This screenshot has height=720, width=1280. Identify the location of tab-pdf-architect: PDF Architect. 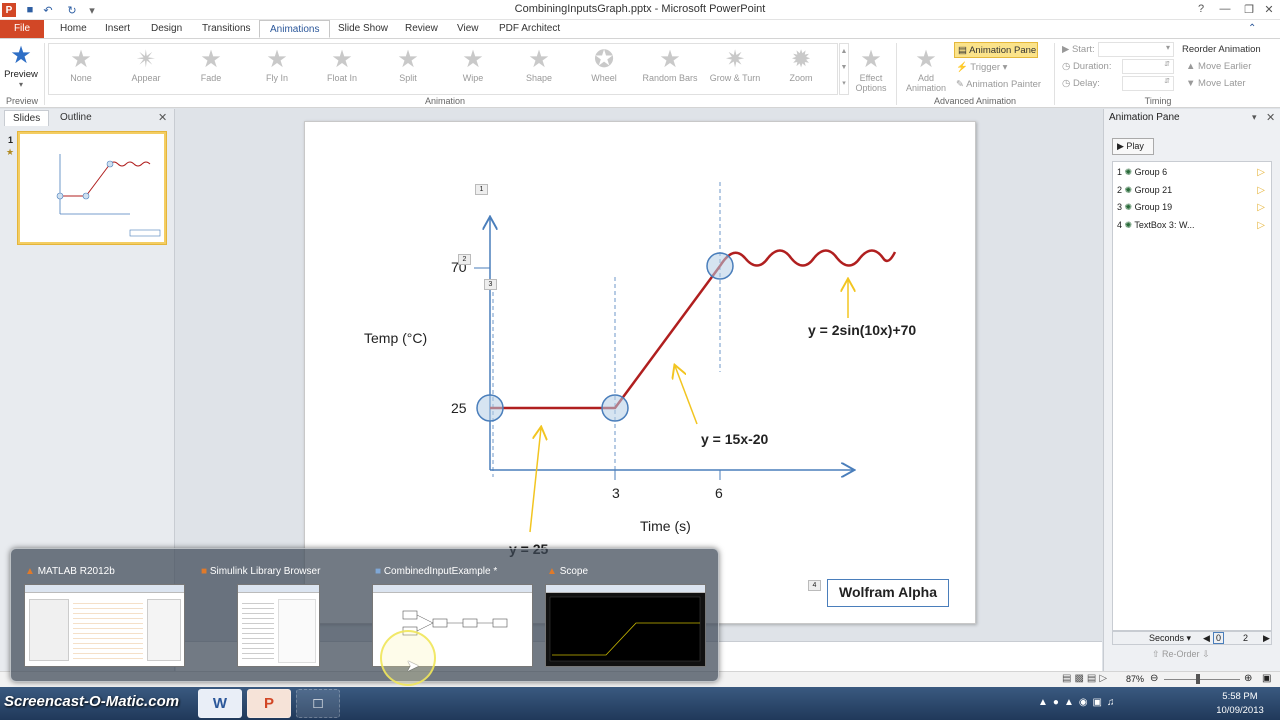
(529, 29).